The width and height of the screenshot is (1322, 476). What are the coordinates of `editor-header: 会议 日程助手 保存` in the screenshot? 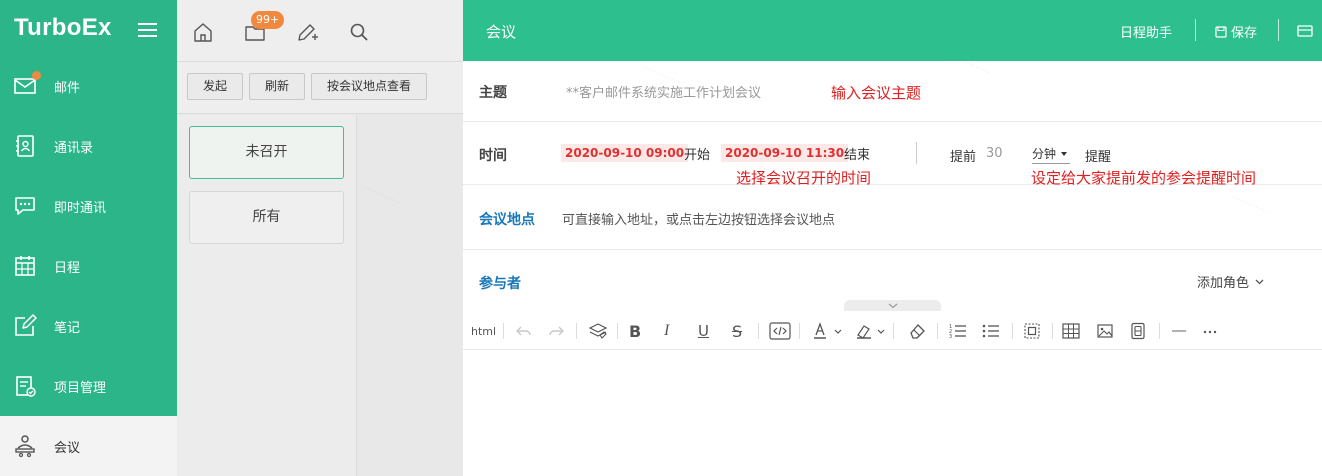 It's located at (892, 30).